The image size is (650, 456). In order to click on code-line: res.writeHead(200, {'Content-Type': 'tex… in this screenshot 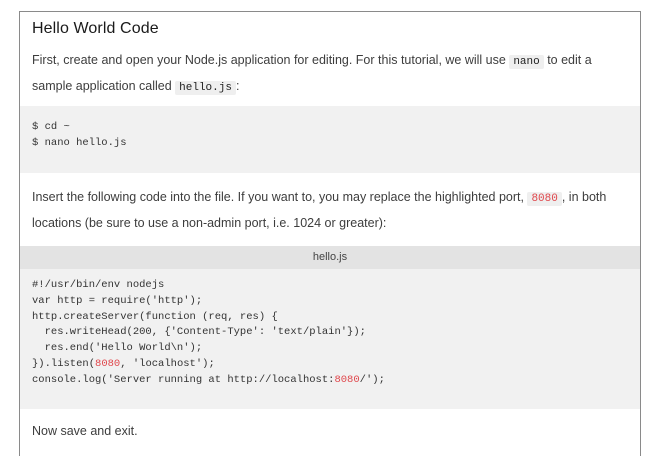, I will do `click(199, 332)`.